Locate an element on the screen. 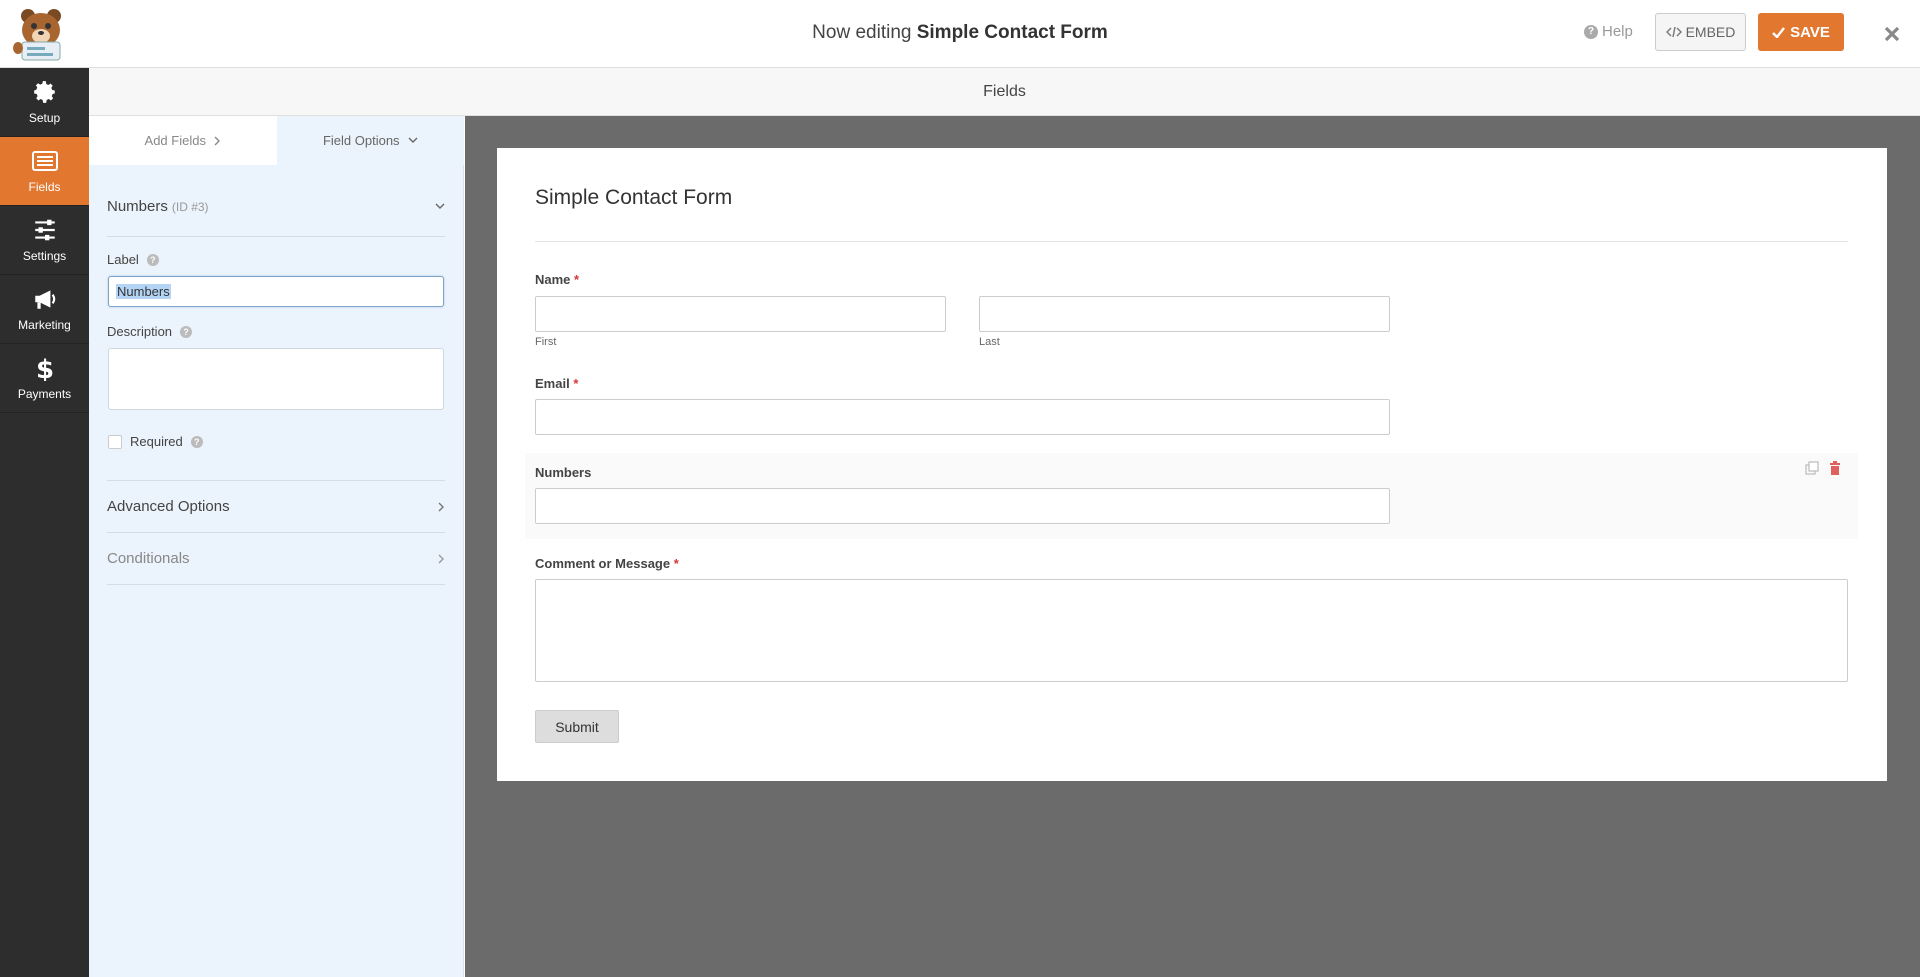 The height and width of the screenshot is (977, 1920). email-input is located at coordinates (962, 417).